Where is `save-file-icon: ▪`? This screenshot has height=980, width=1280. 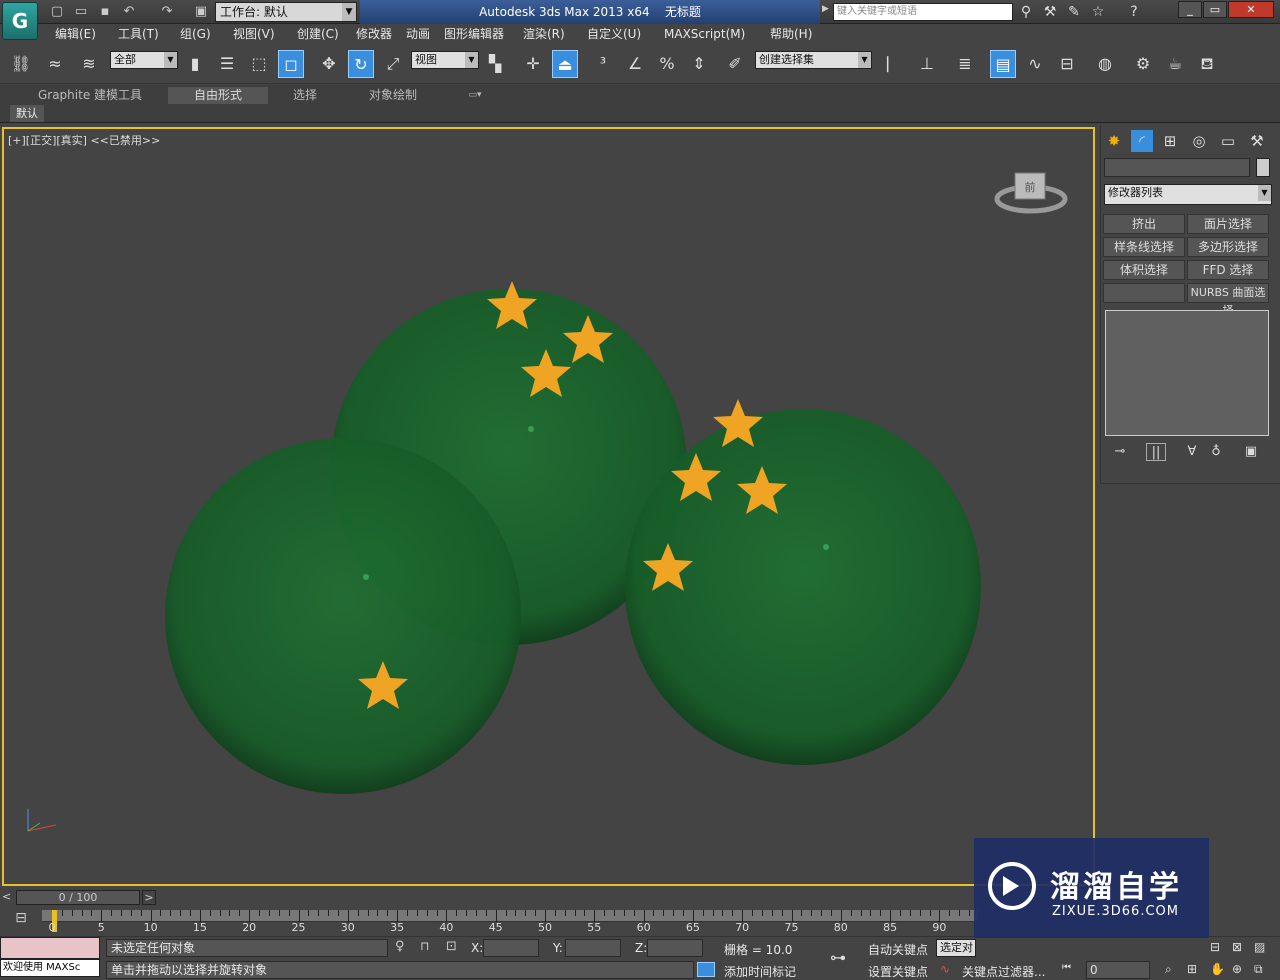 save-file-icon: ▪ is located at coordinates (105, 12).